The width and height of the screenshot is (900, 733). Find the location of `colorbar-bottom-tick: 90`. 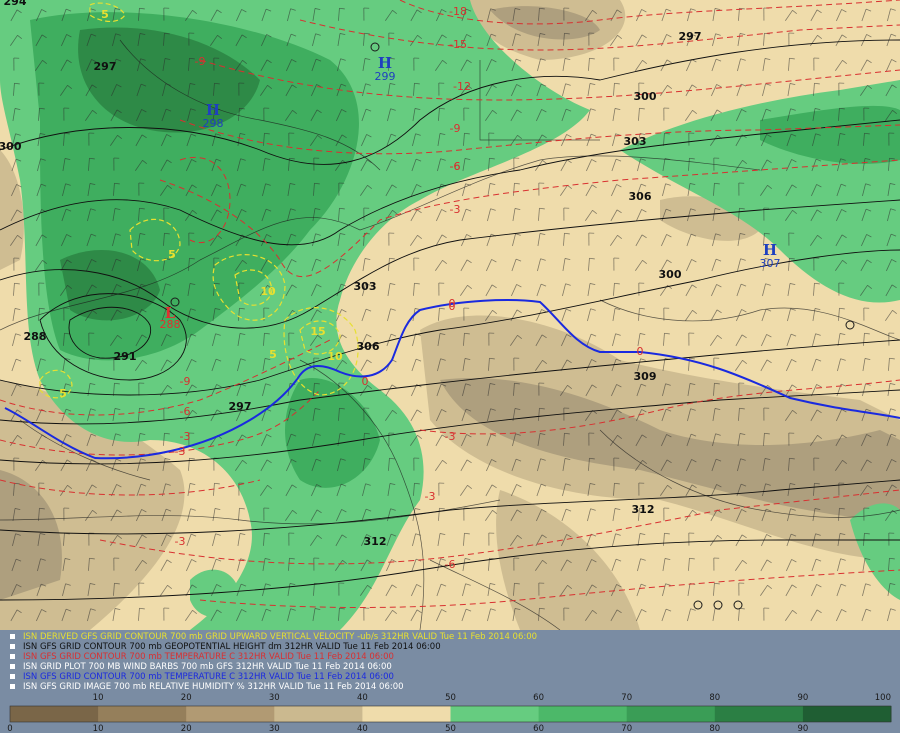

colorbar-bottom-tick: 90 is located at coordinates (802, 728).